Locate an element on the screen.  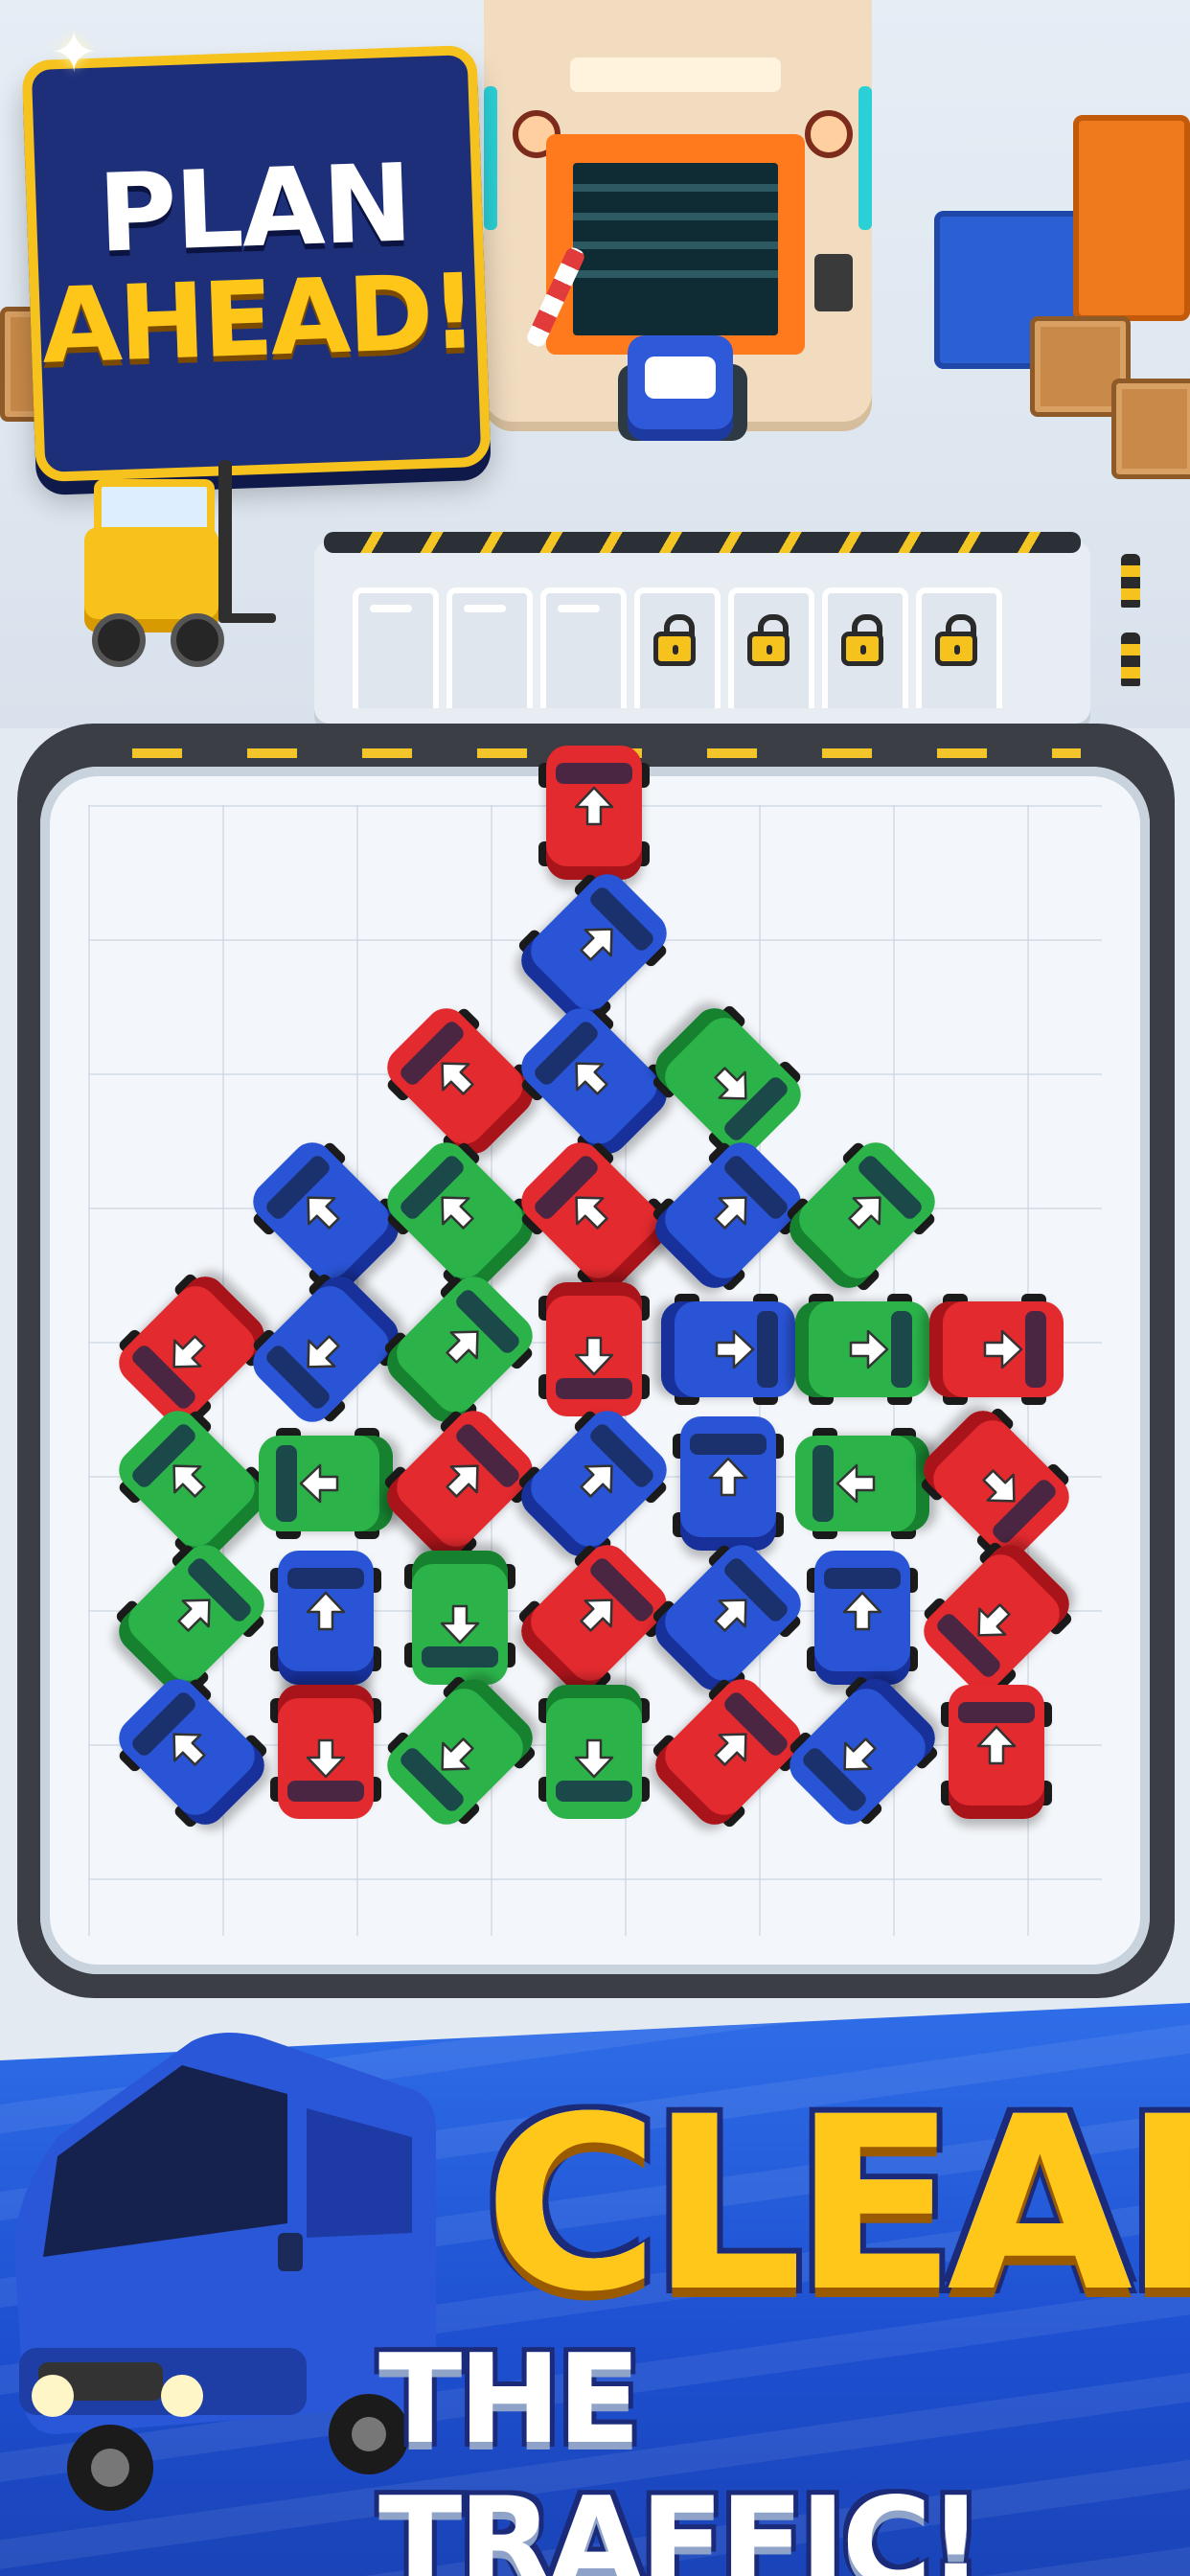
parking-queue is located at coordinates (702, 628).